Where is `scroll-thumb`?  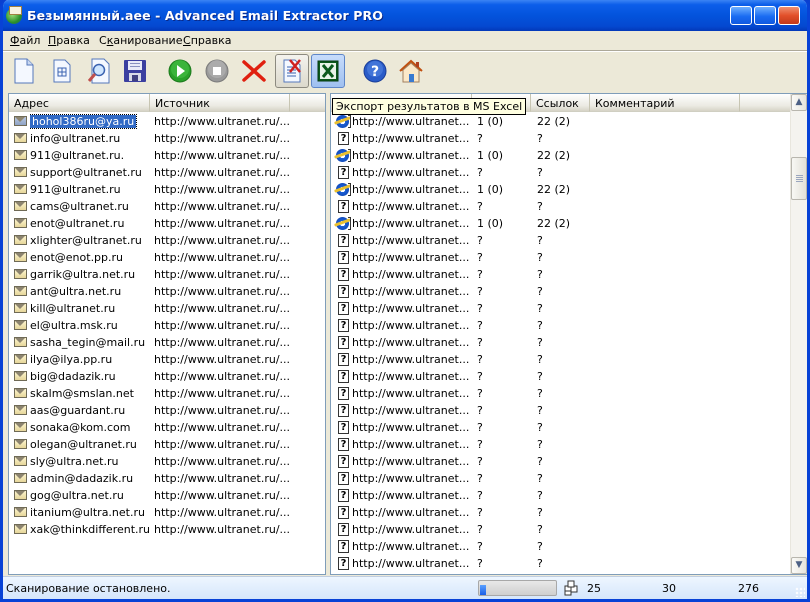 scroll-thumb is located at coordinates (799, 178).